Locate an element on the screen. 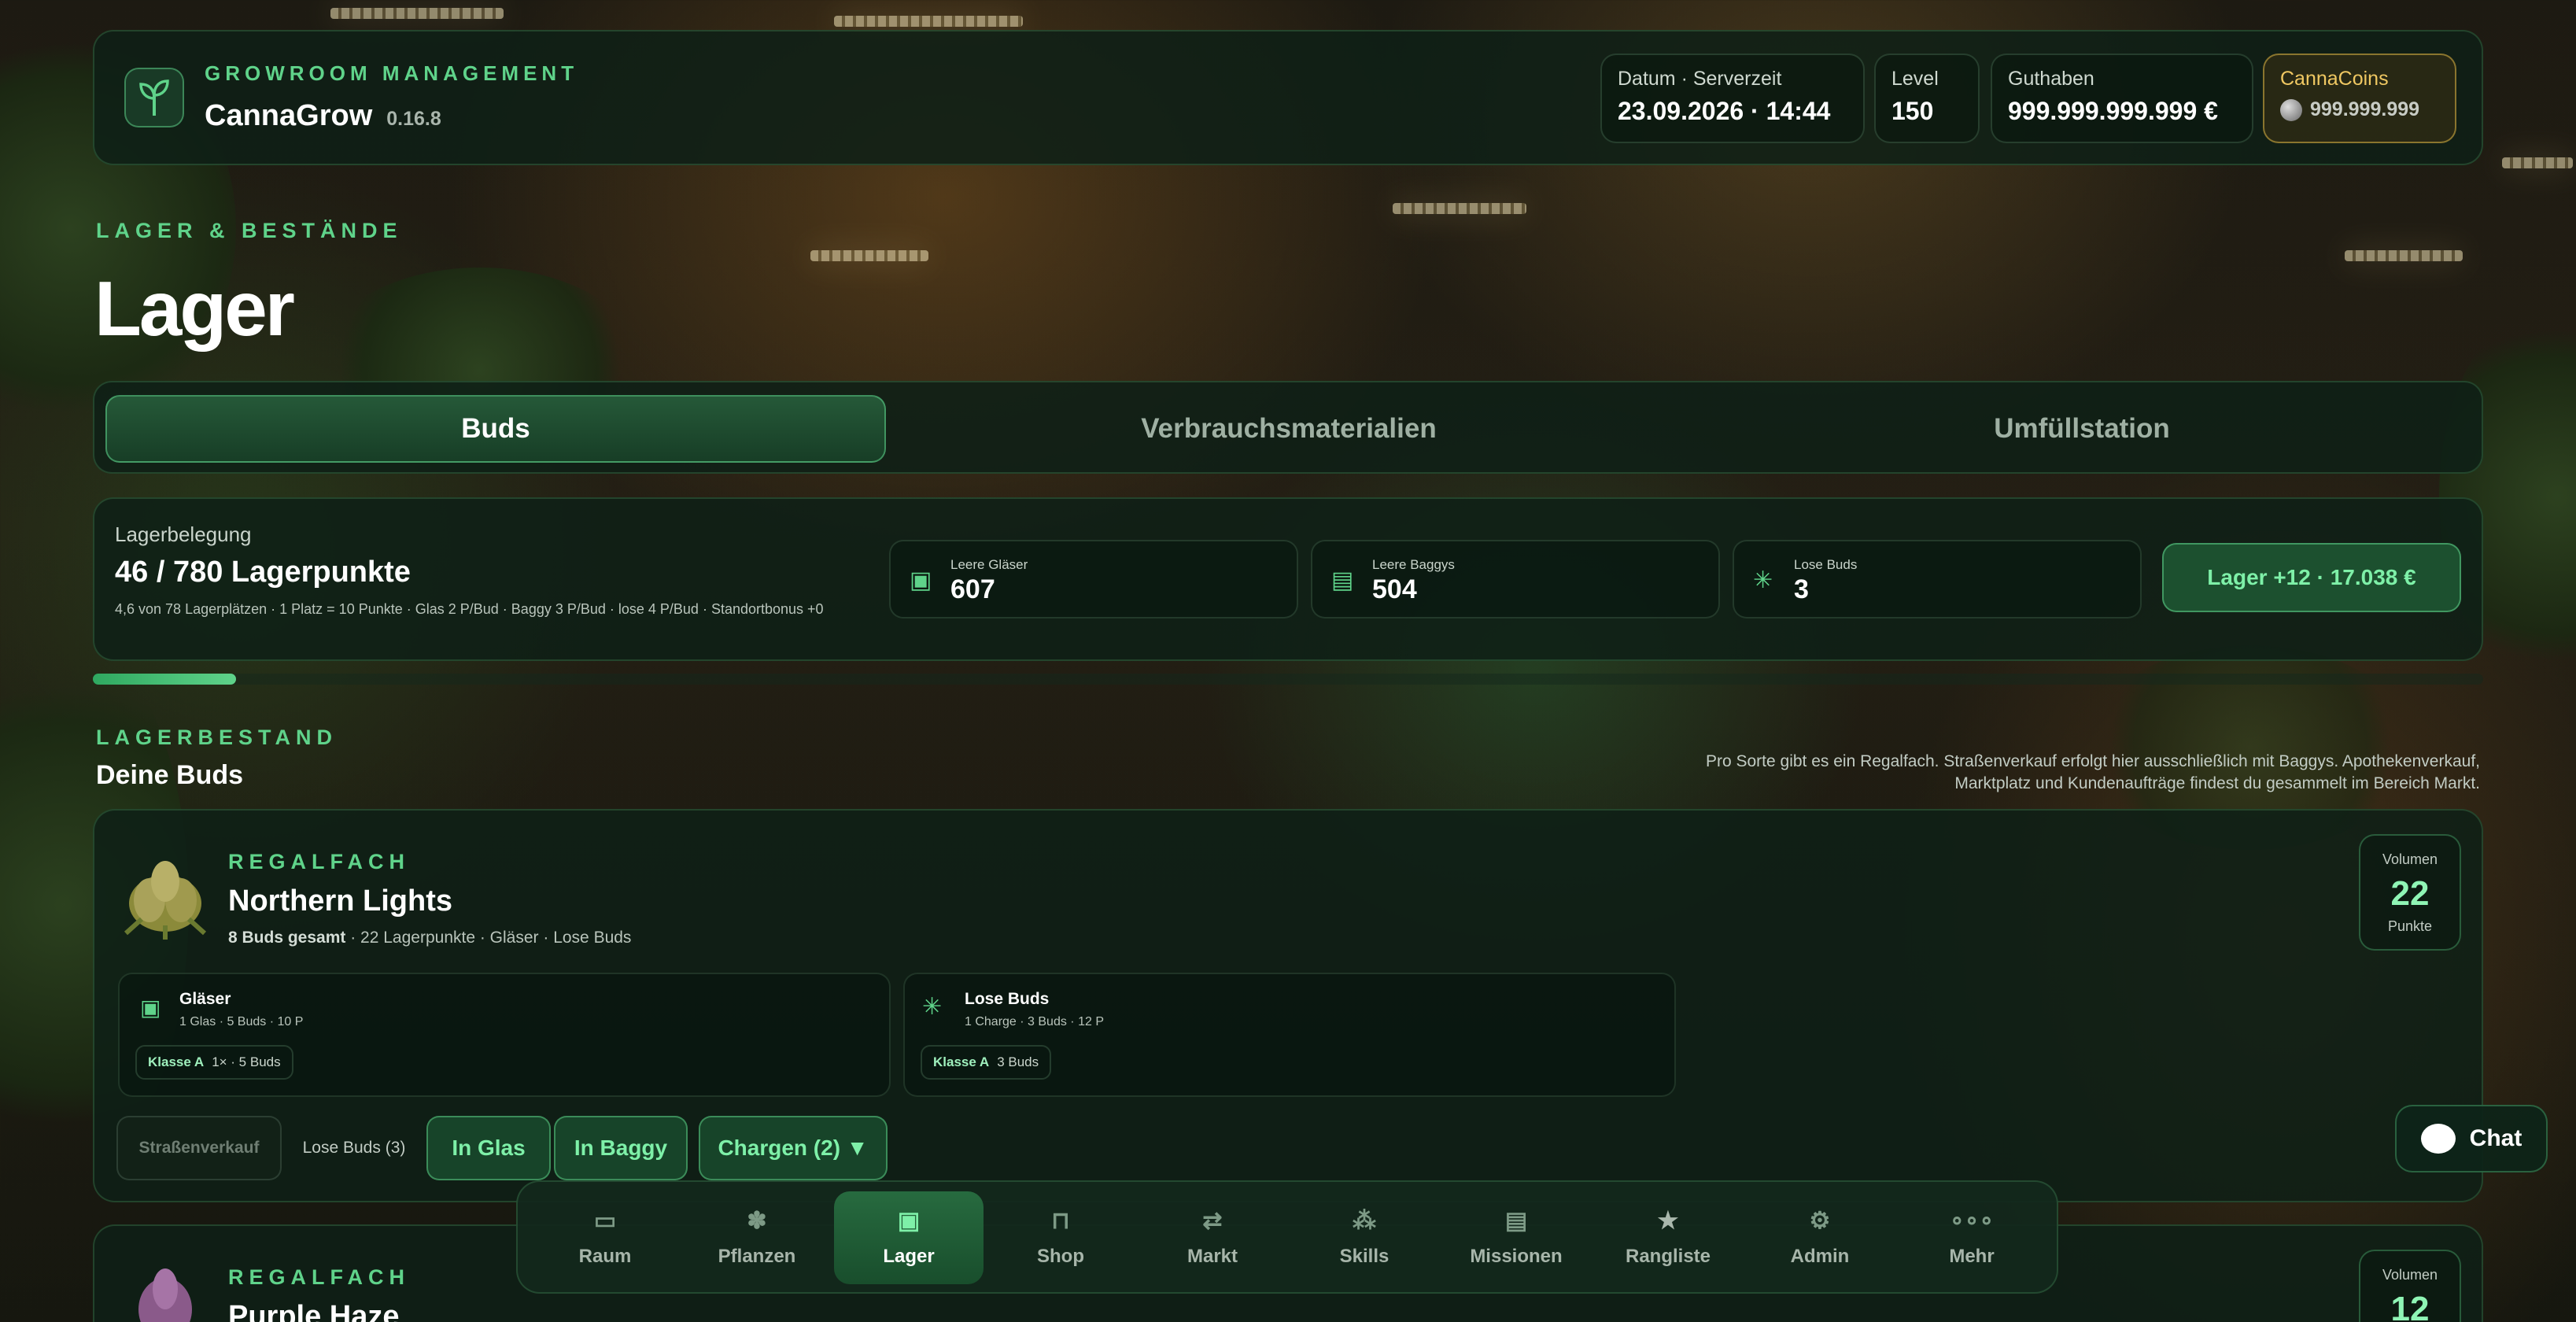 The image size is (2576, 1322). nav-label: Raum is located at coordinates (605, 1256).